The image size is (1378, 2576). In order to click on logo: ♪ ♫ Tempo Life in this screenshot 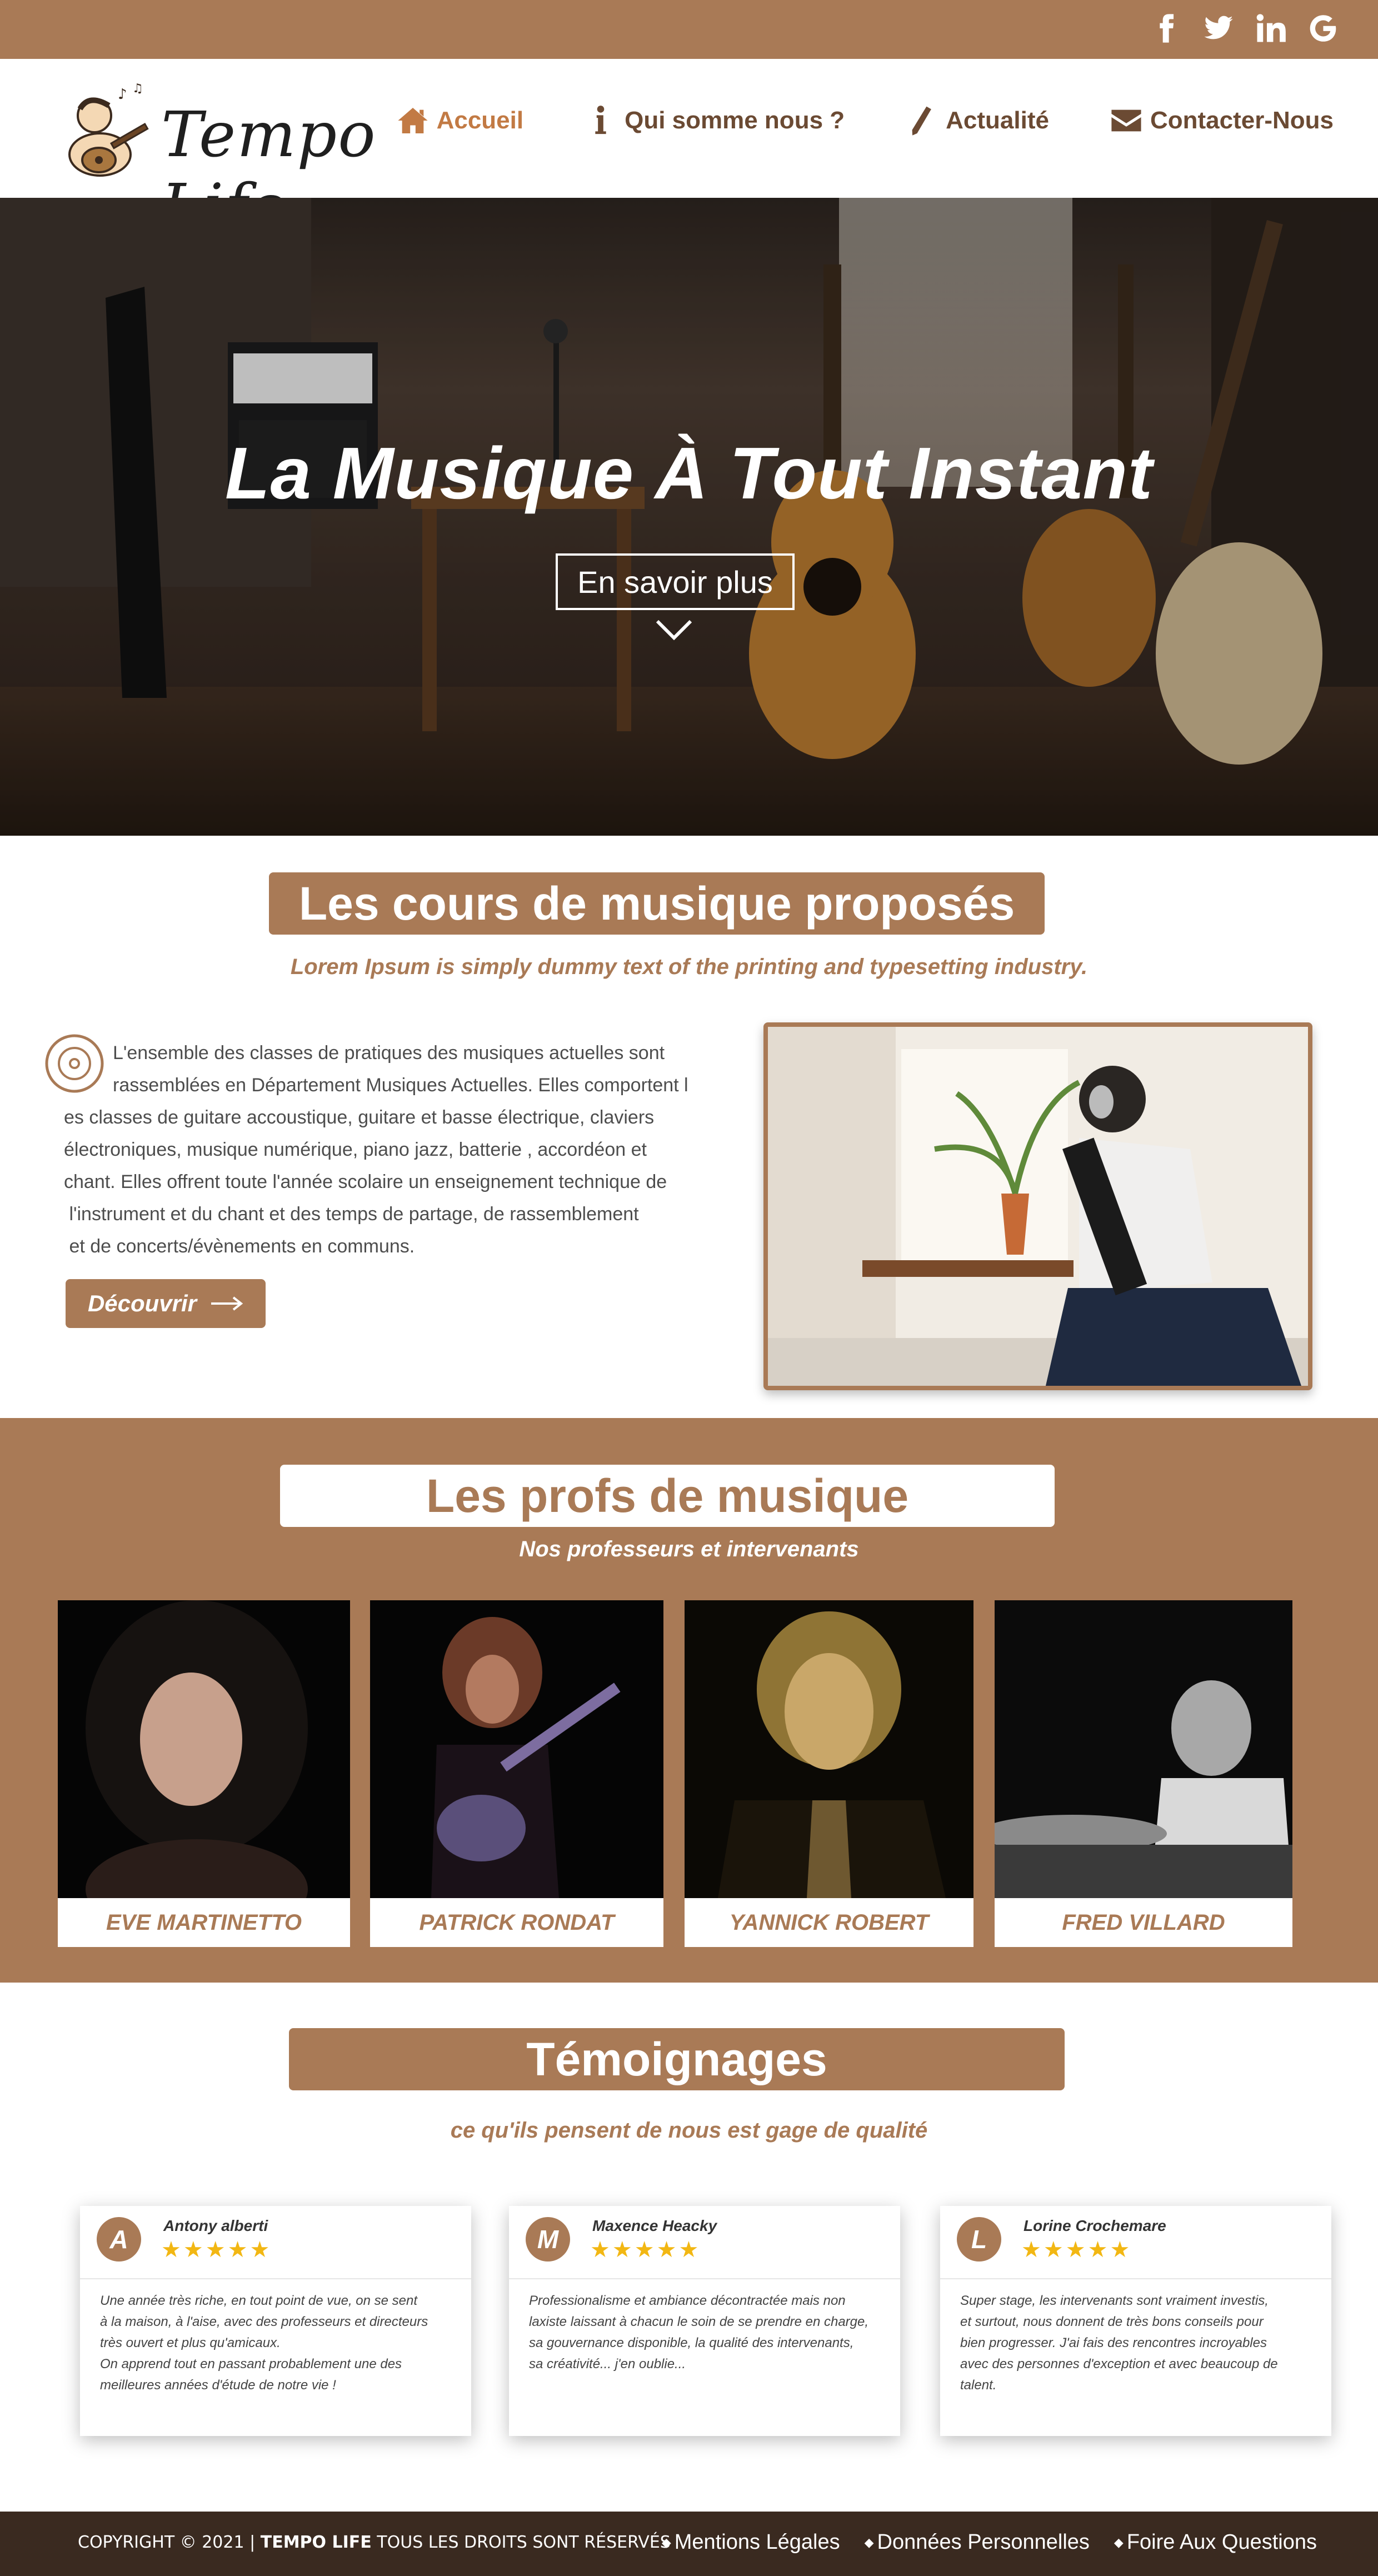, I will do `click(228, 160)`.